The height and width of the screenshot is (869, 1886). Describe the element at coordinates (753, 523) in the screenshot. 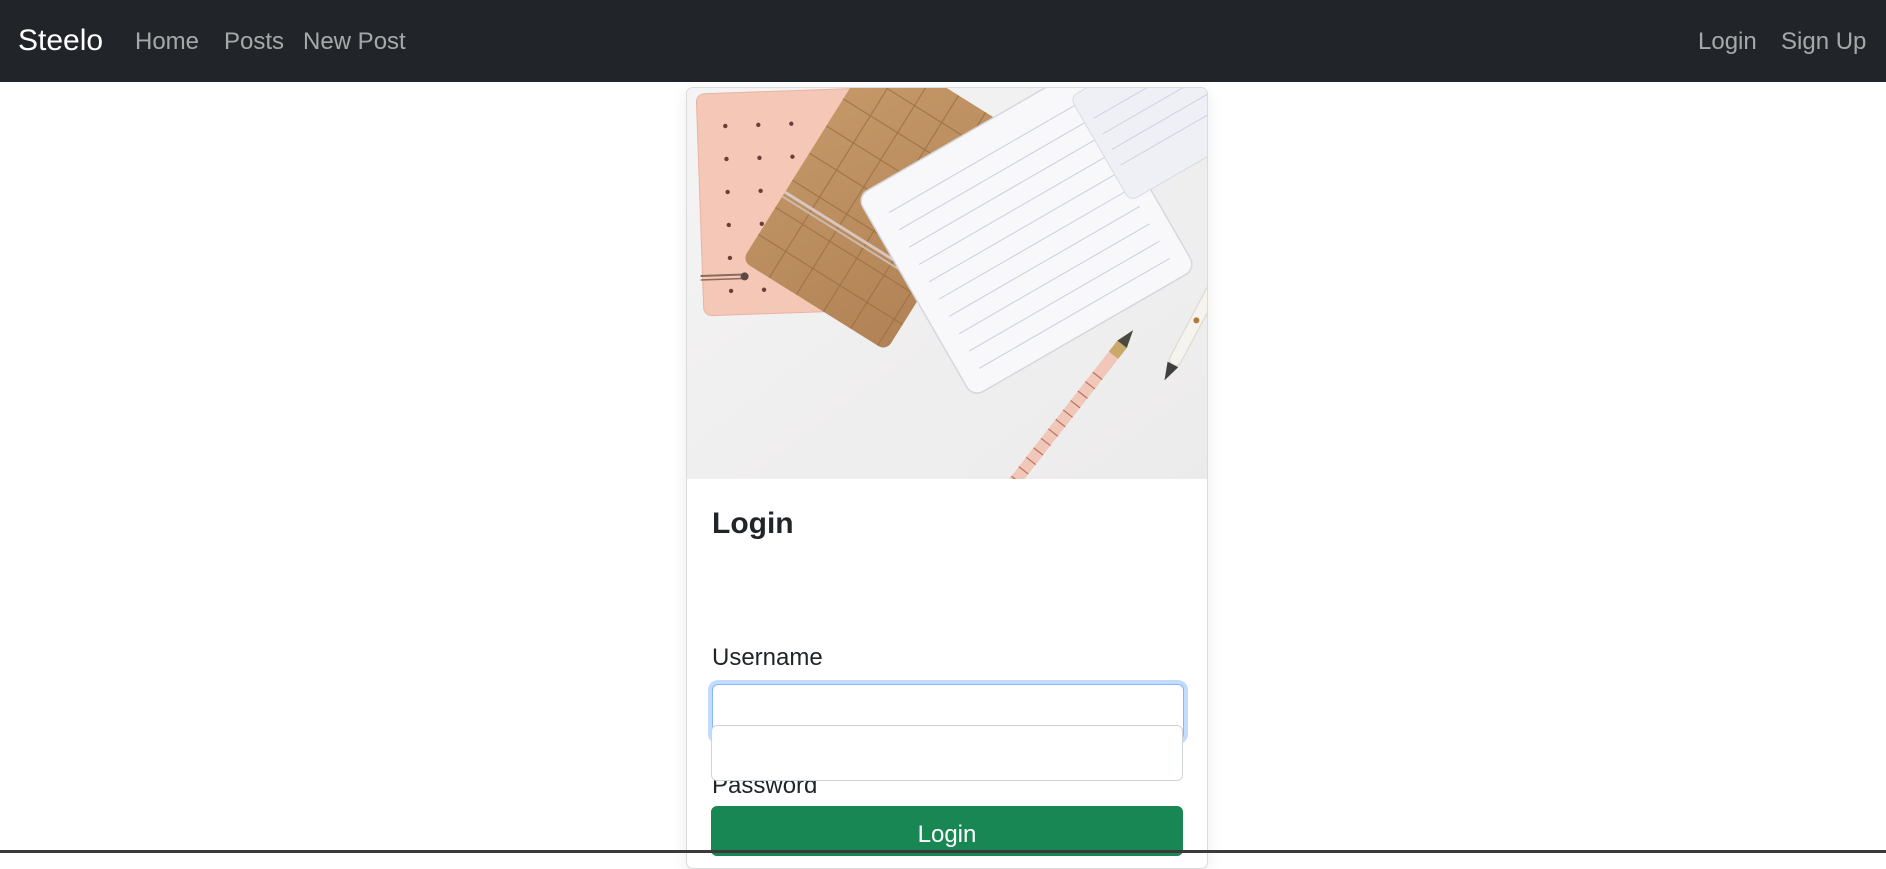

I see `login-card-title: Login` at that location.